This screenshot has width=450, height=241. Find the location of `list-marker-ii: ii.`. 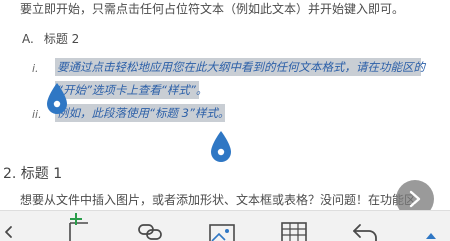

list-marker-ii: ii. is located at coordinates (37, 114).